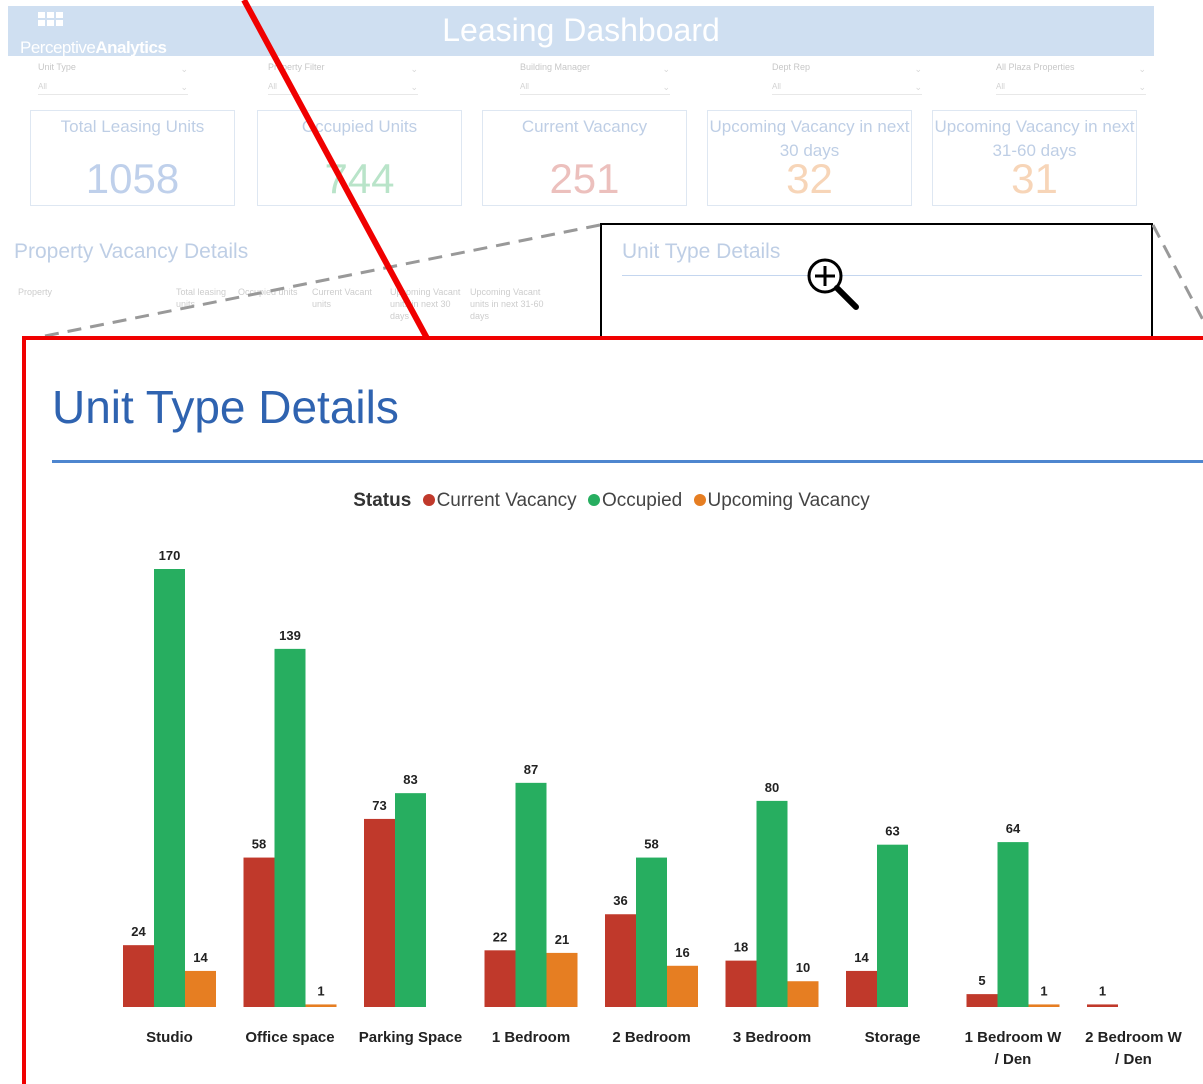 The height and width of the screenshot is (1084, 1203). I want to click on column-header: Property, so click(58, 292).